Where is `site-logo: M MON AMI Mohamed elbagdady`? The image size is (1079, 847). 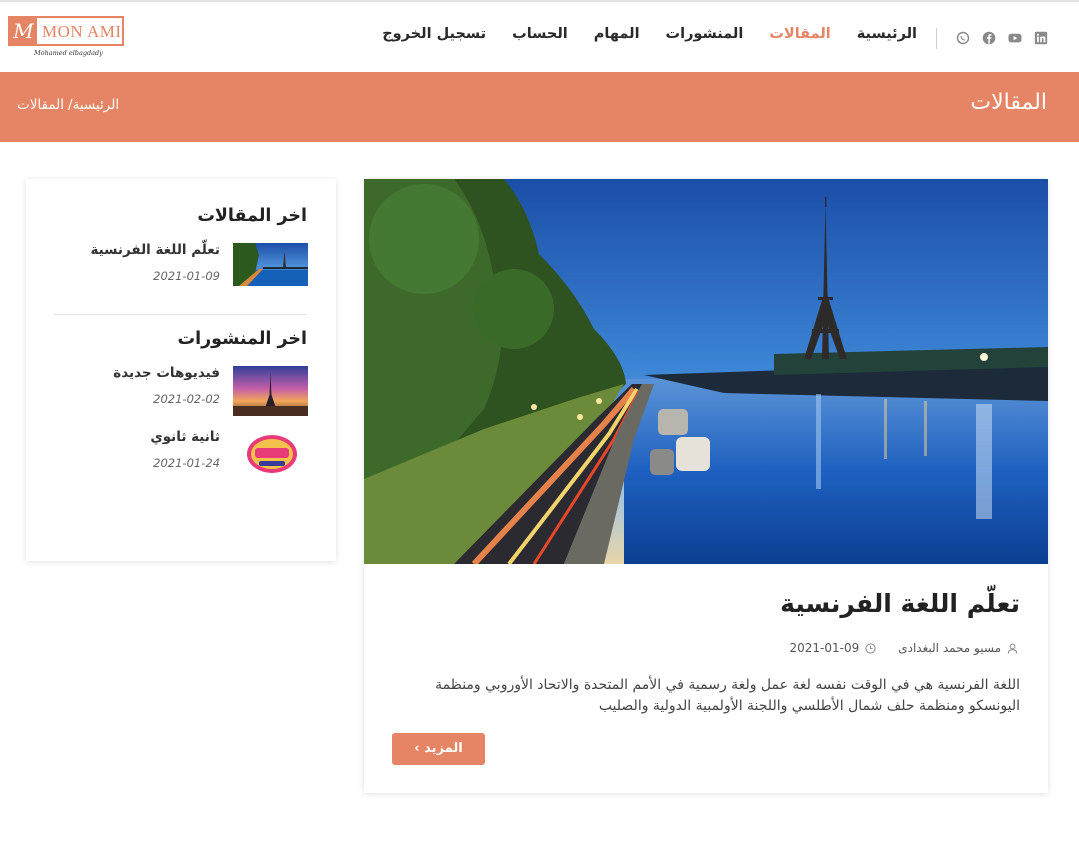
site-logo: M MON AMI Mohamed elbagdady is located at coordinates (67, 38).